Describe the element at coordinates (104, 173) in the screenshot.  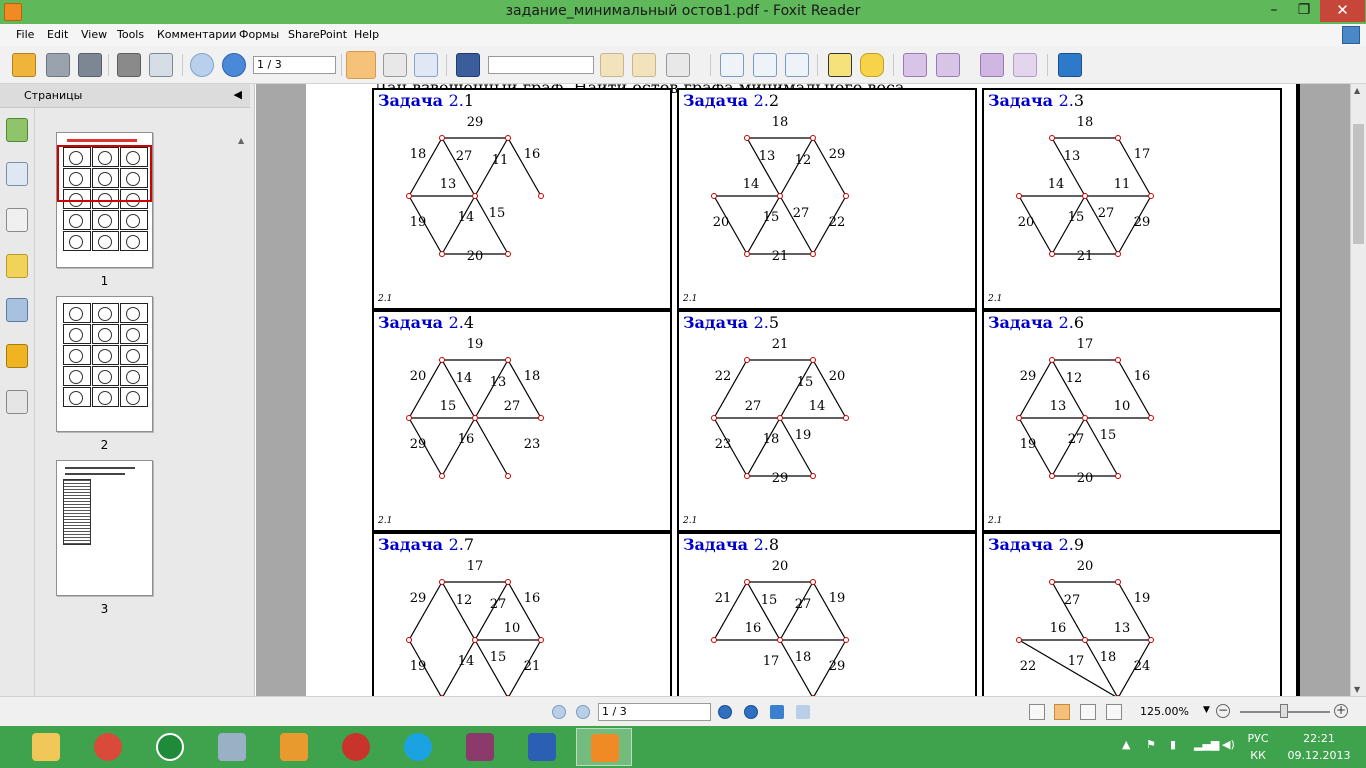
I see `current-view-rectangle` at that location.